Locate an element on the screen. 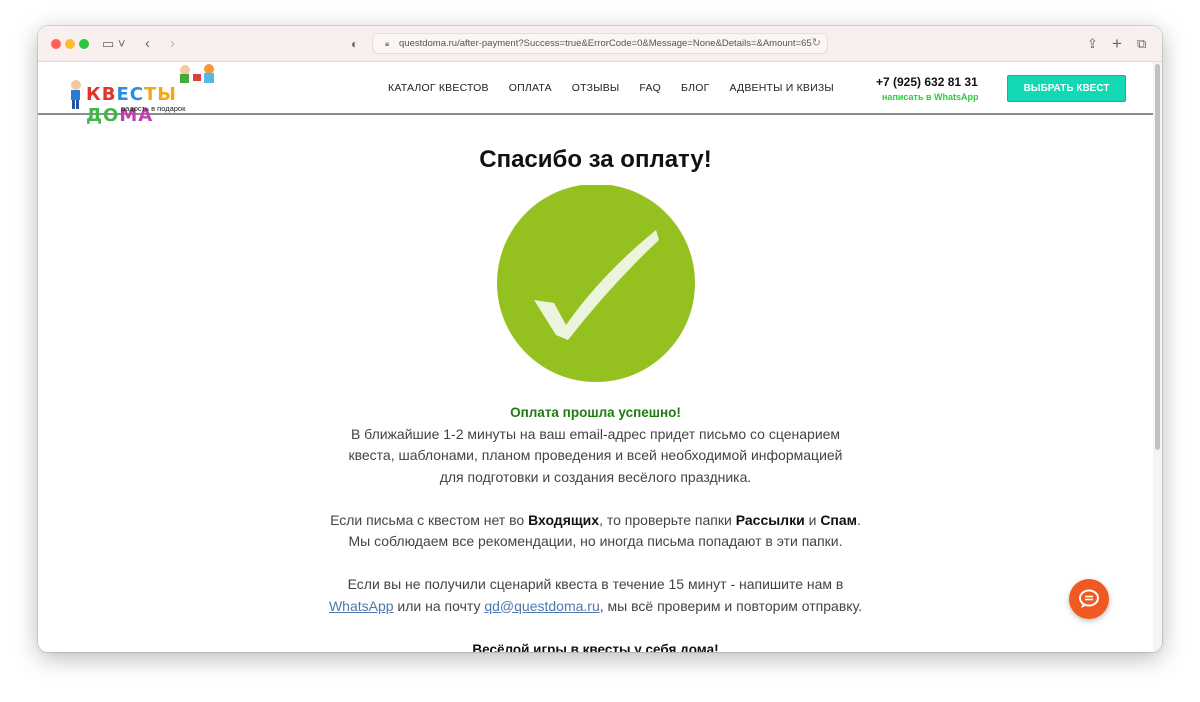 The height and width of the screenshot is (702, 1200). text: Если письма с квестом нет во is located at coordinates (429, 519).